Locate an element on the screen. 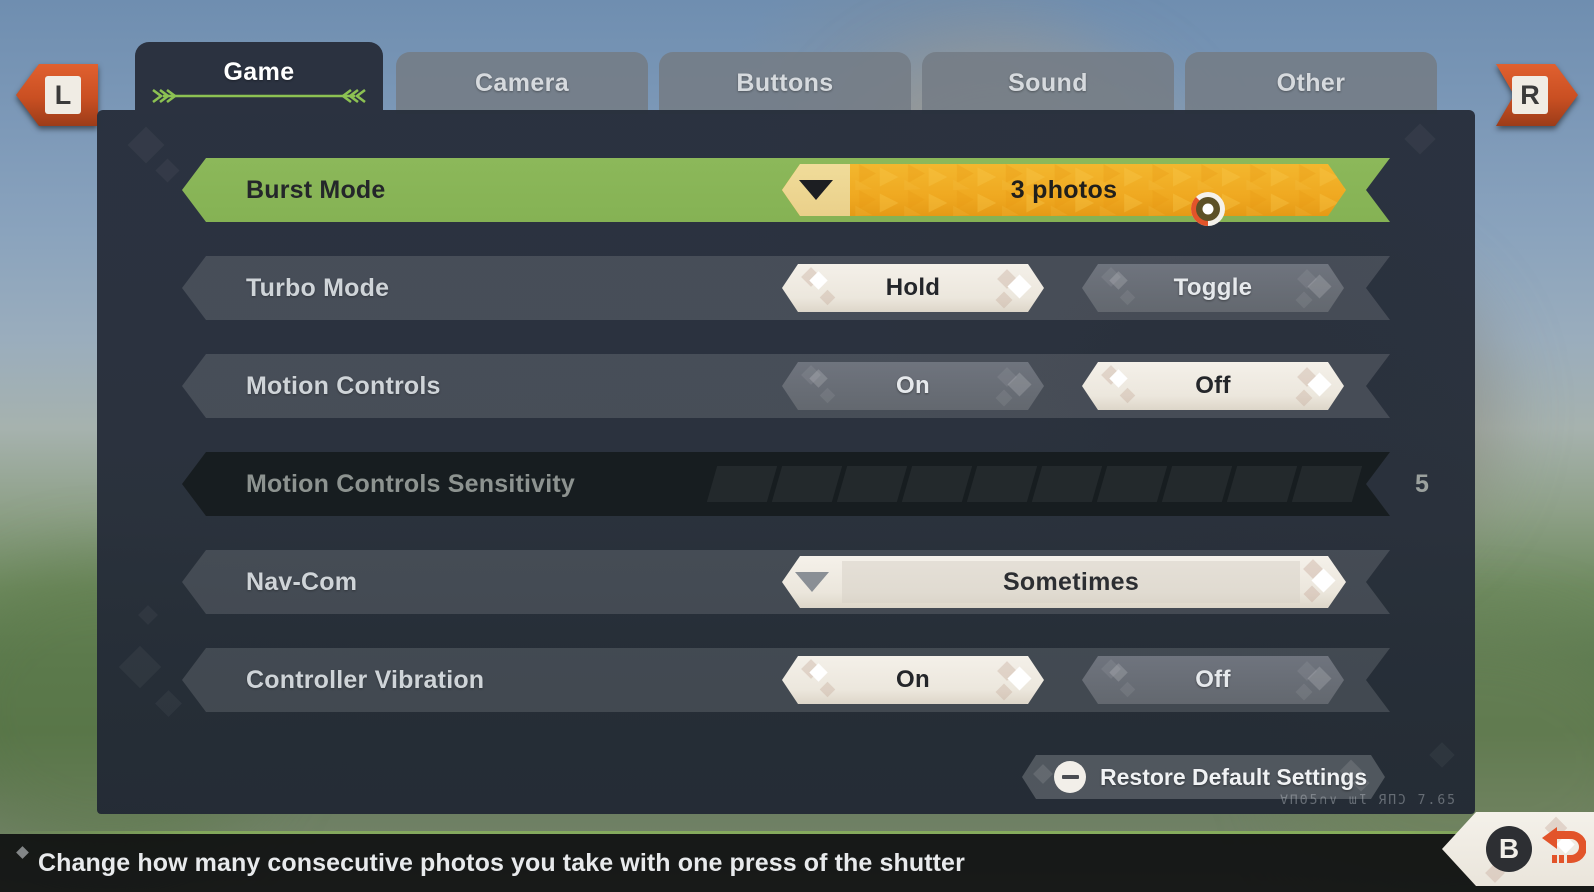  setting-row-motion-controls: Motion Controls On Off is located at coordinates (786, 386).